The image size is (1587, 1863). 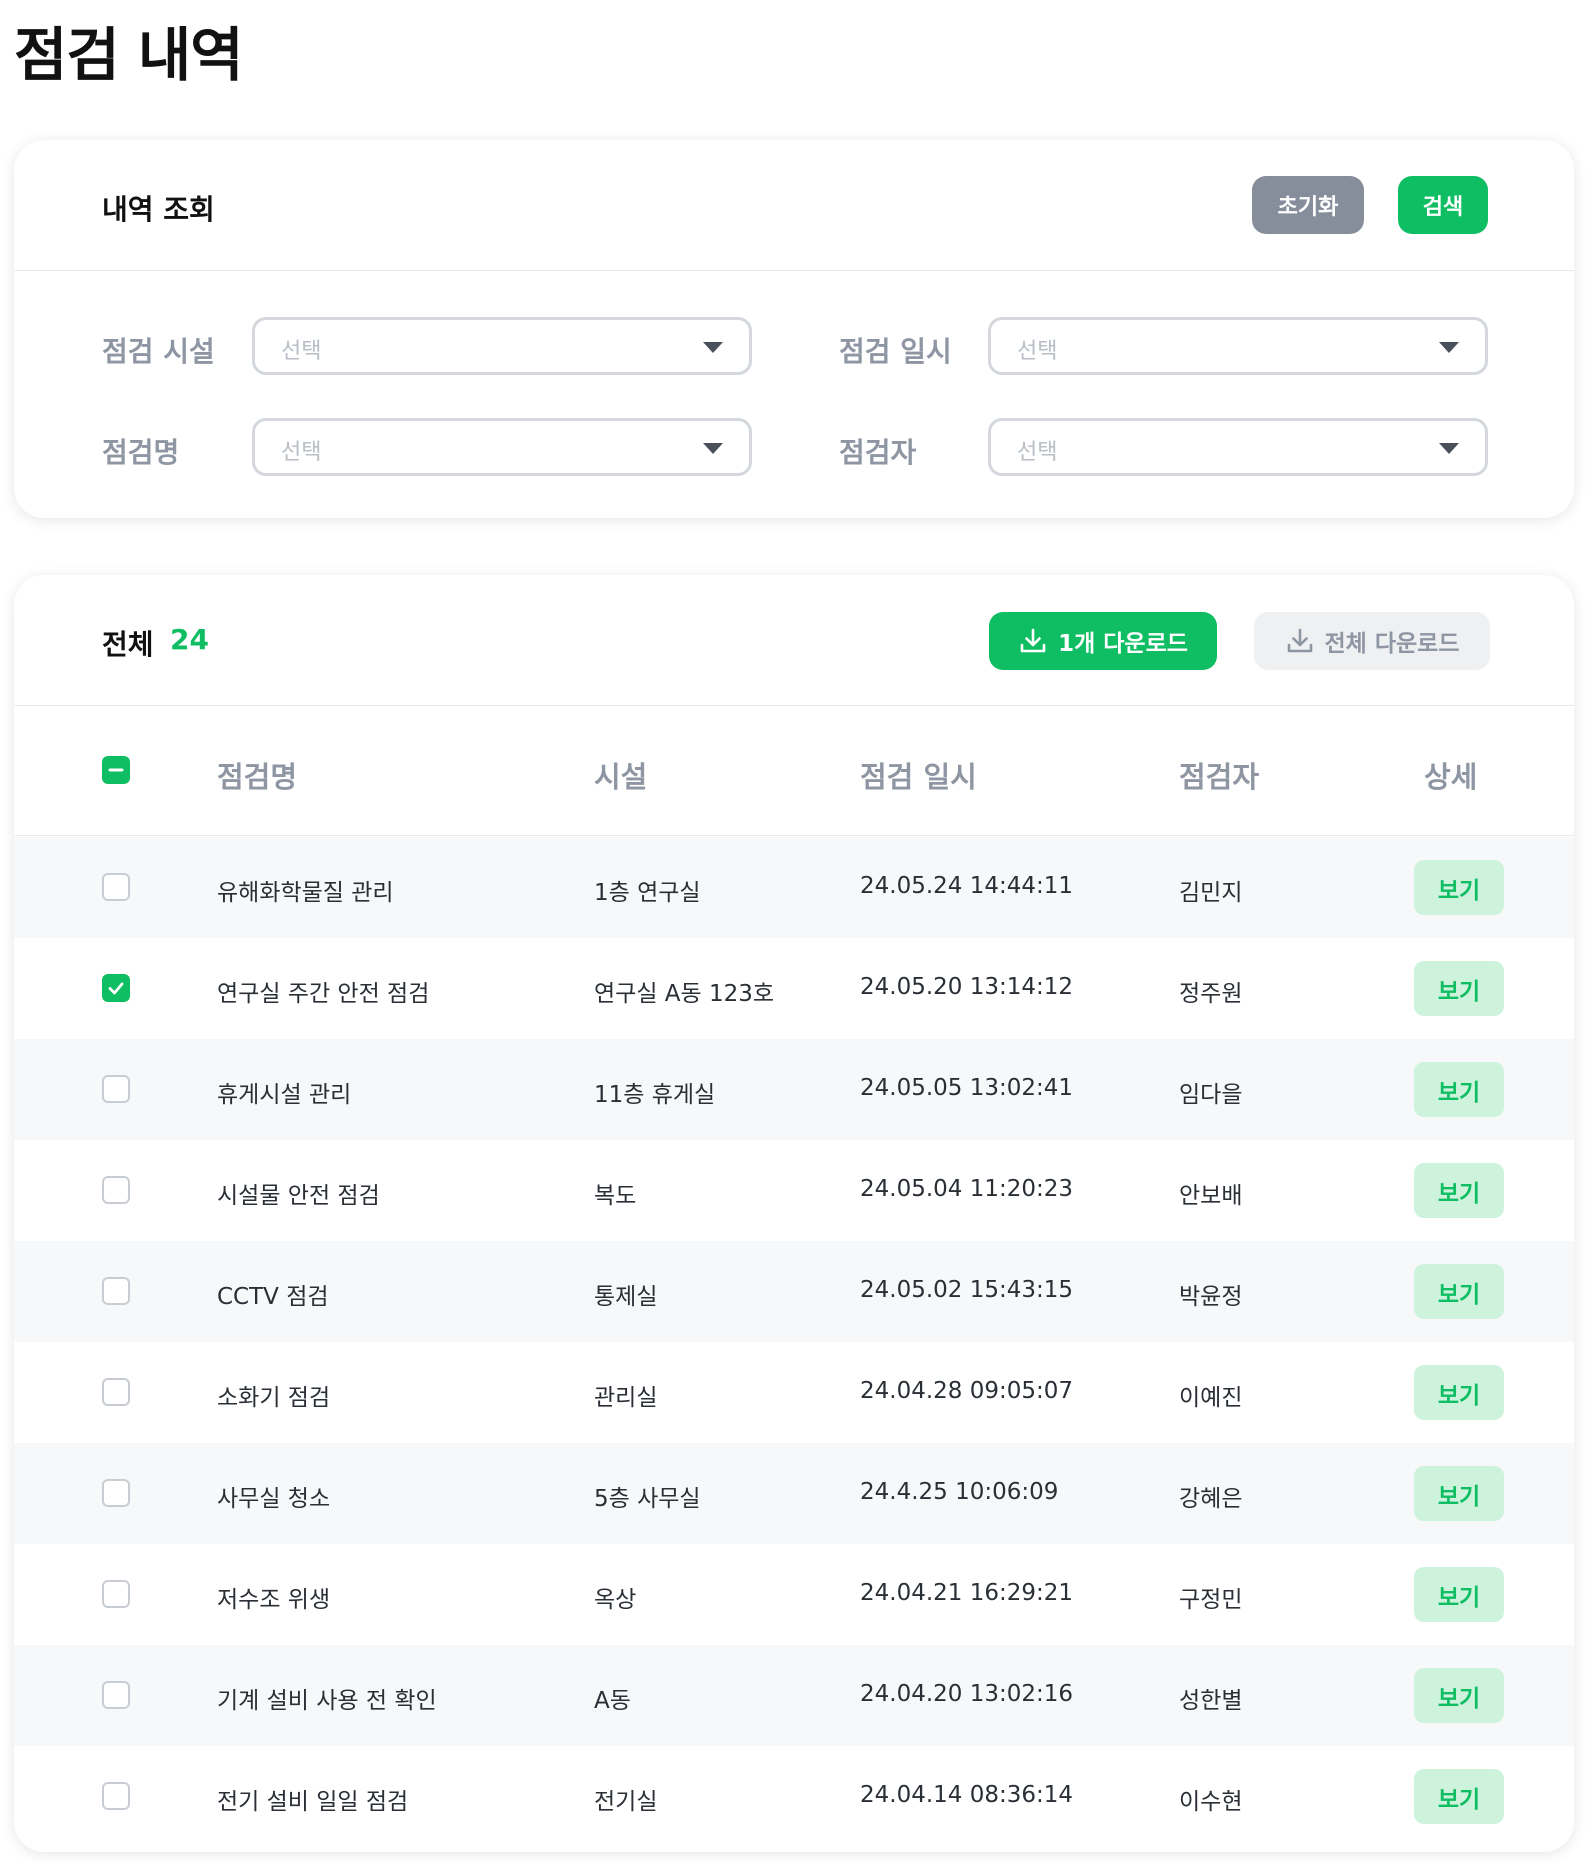 What do you see at coordinates (967, 987) in the screenshot?
I see `row-datetime: 24.05.20 13:14:12` at bounding box center [967, 987].